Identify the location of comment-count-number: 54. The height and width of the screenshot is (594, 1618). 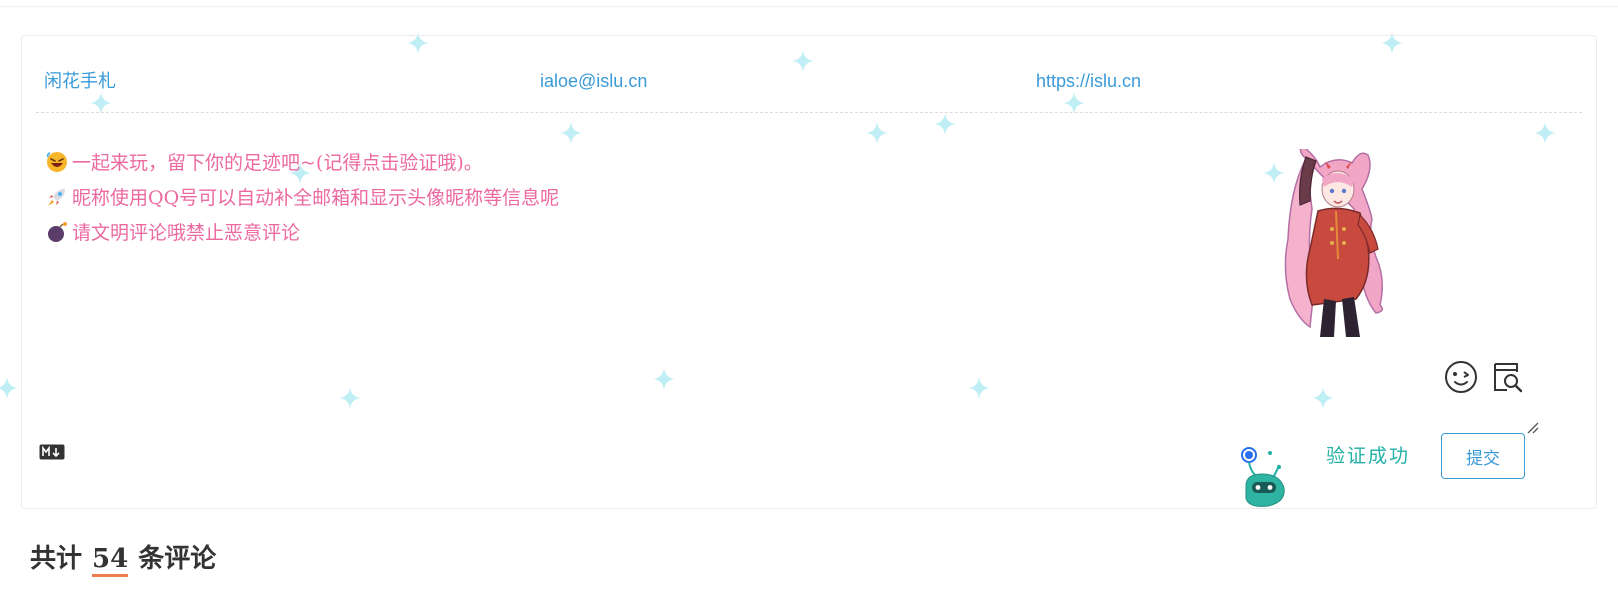
(110, 560).